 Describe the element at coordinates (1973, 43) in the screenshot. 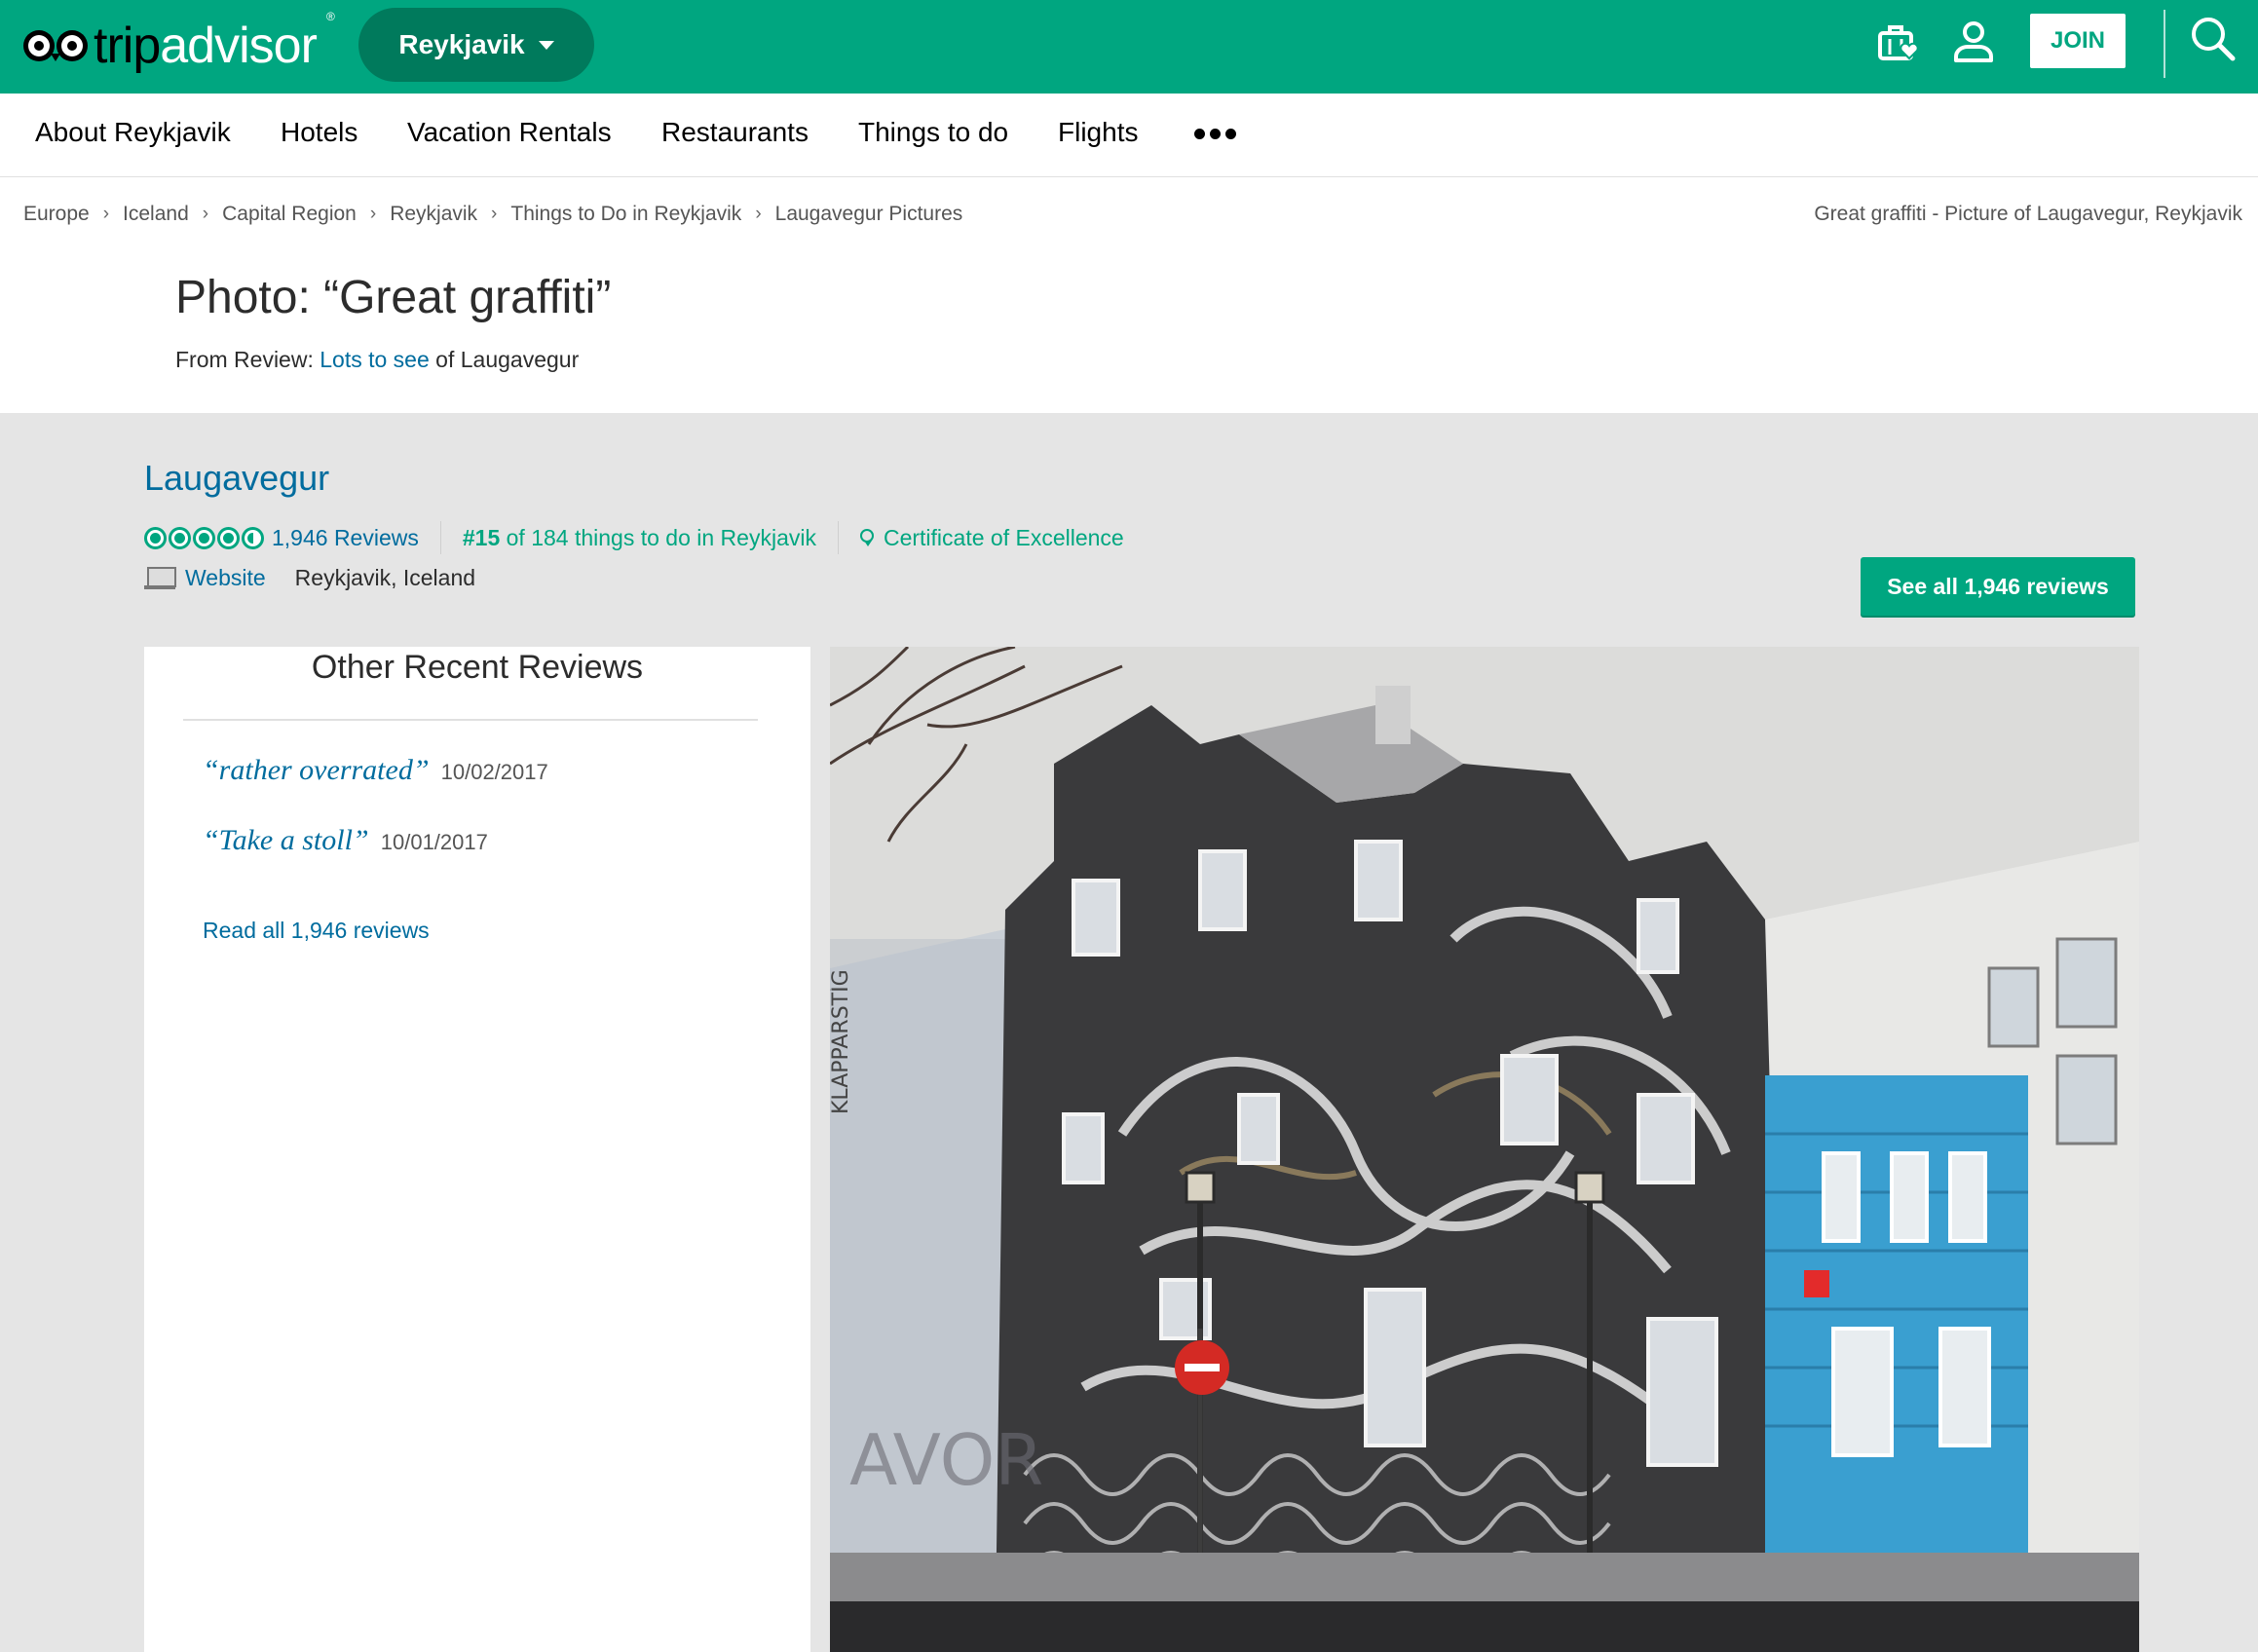

I see `user-profile-icon` at that location.